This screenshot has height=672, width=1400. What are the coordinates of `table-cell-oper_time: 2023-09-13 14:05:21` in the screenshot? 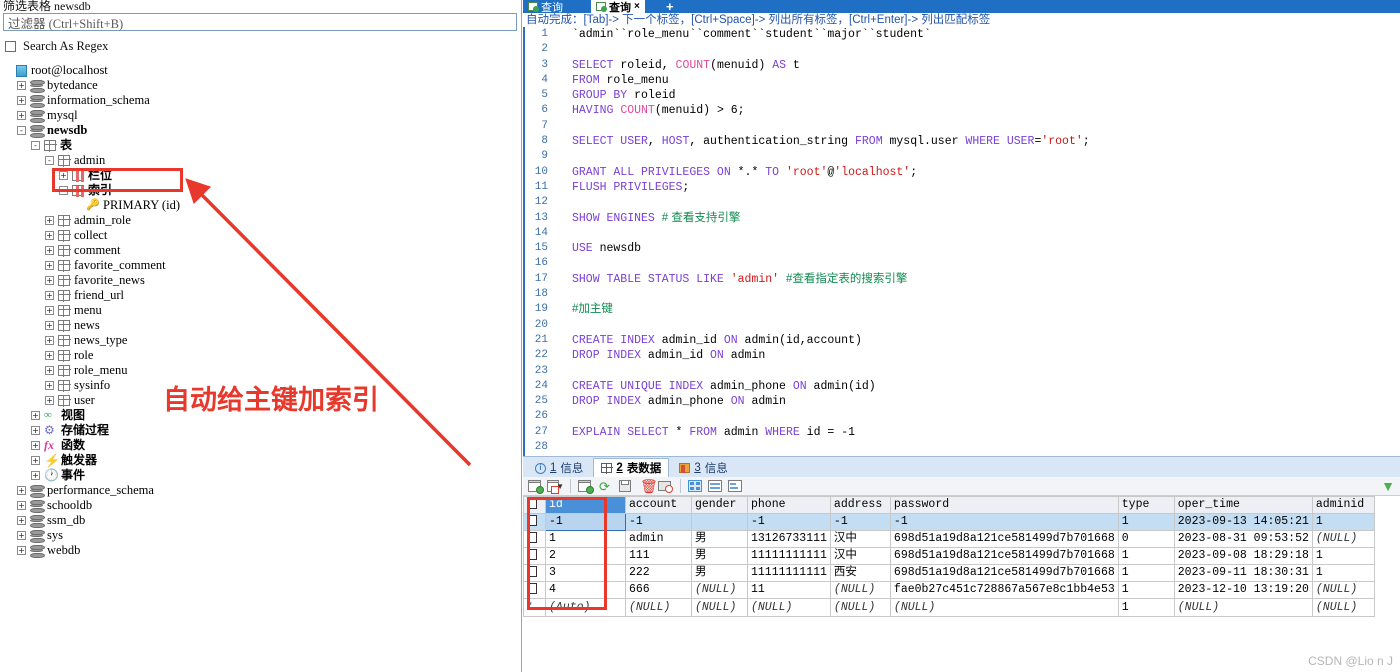 It's located at (1243, 522).